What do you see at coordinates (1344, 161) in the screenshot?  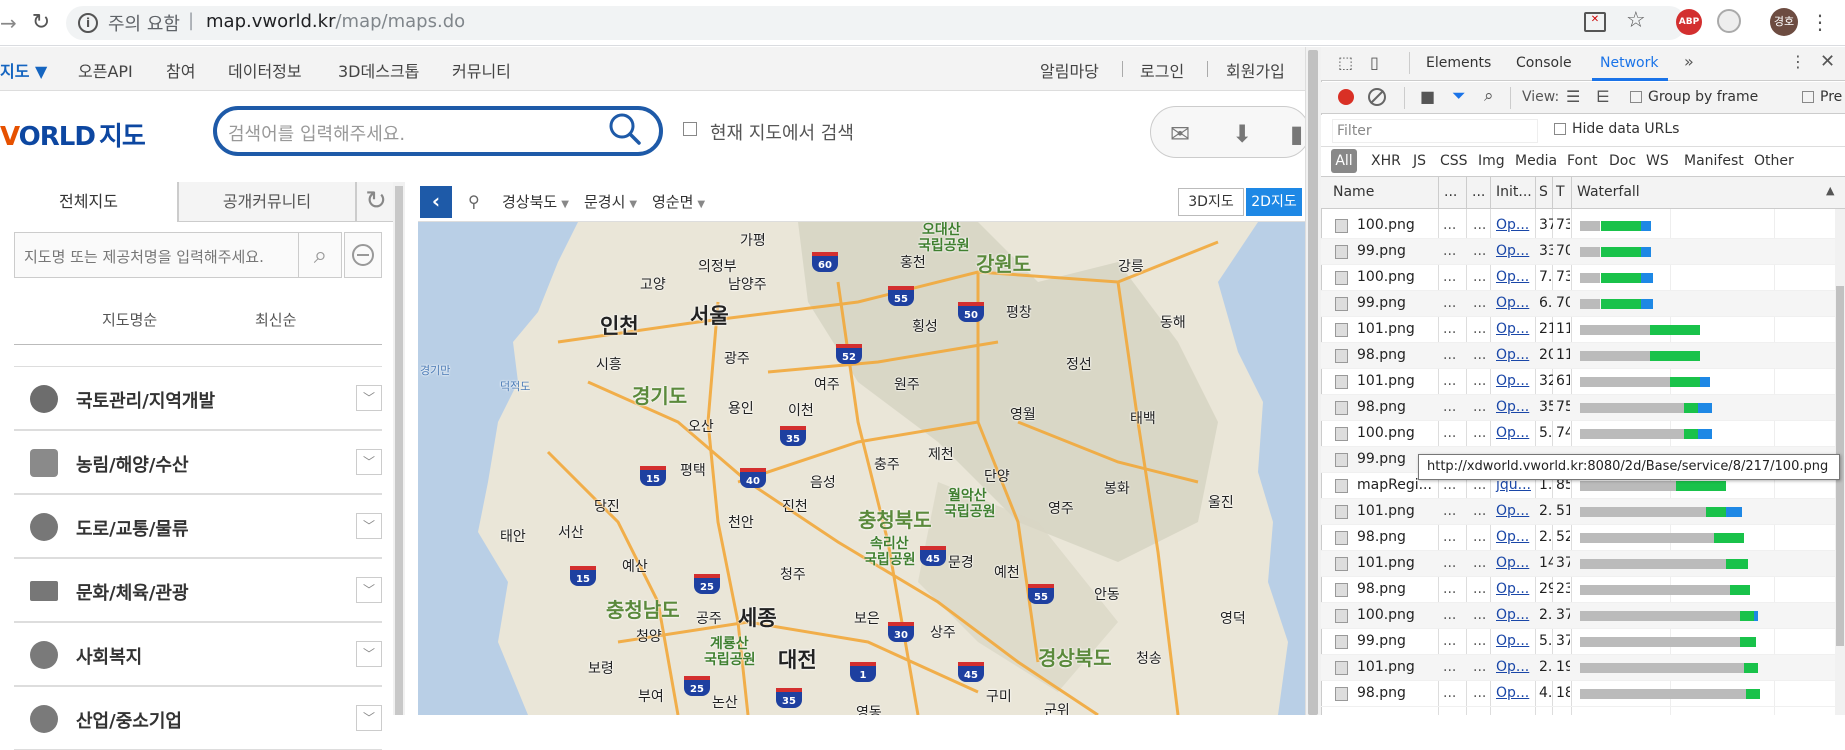 I see `filter-all: All` at bounding box center [1344, 161].